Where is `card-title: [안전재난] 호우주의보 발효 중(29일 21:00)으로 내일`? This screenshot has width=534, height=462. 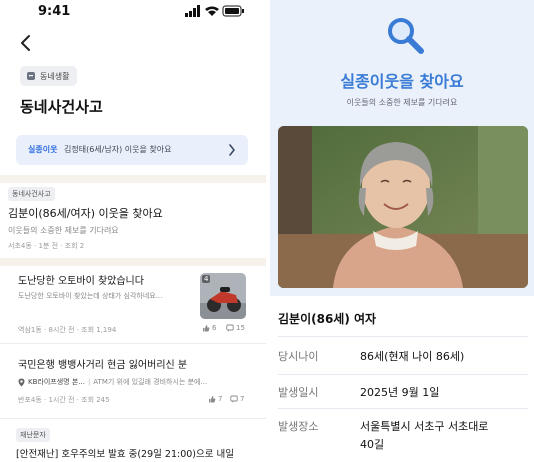 card-title: [안전재난] 호우주의보 발효 중(29일 21:00)으로 내일 is located at coordinates (125, 454).